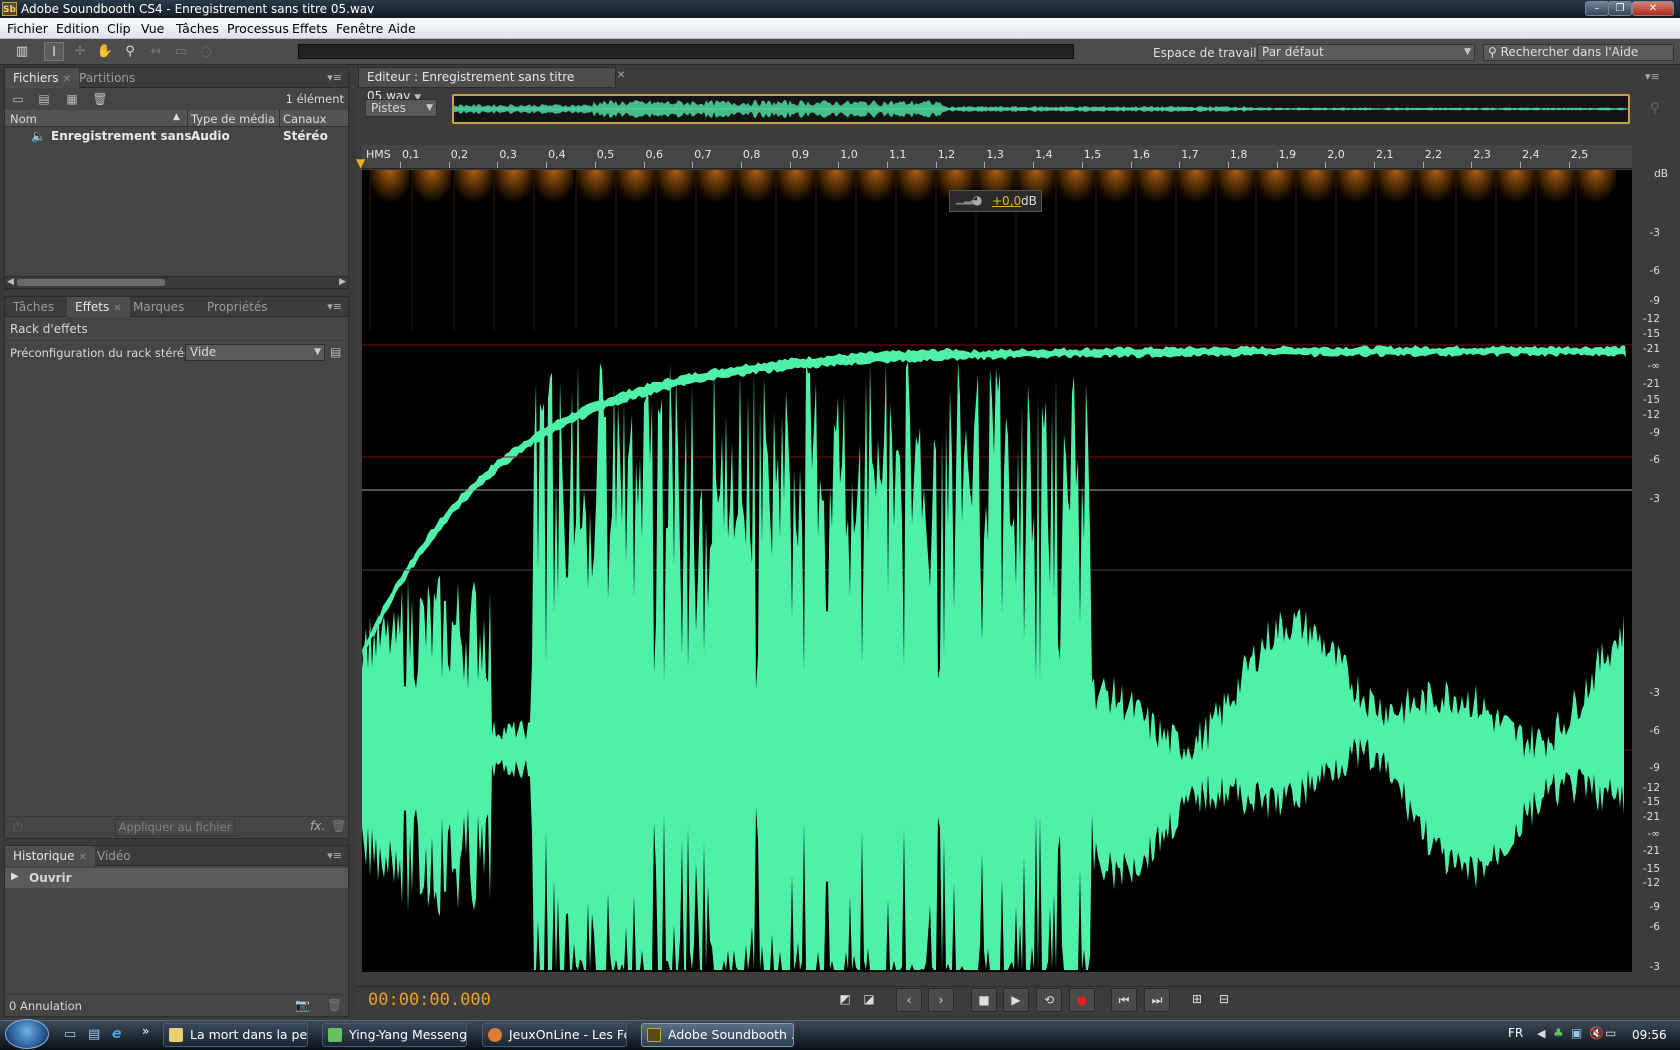 This screenshot has height=1050, width=1680. Describe the element at coordinates (175, 827) in the screenshot. I see `apply-to-file-button: Appliquer au fichier` at that location.